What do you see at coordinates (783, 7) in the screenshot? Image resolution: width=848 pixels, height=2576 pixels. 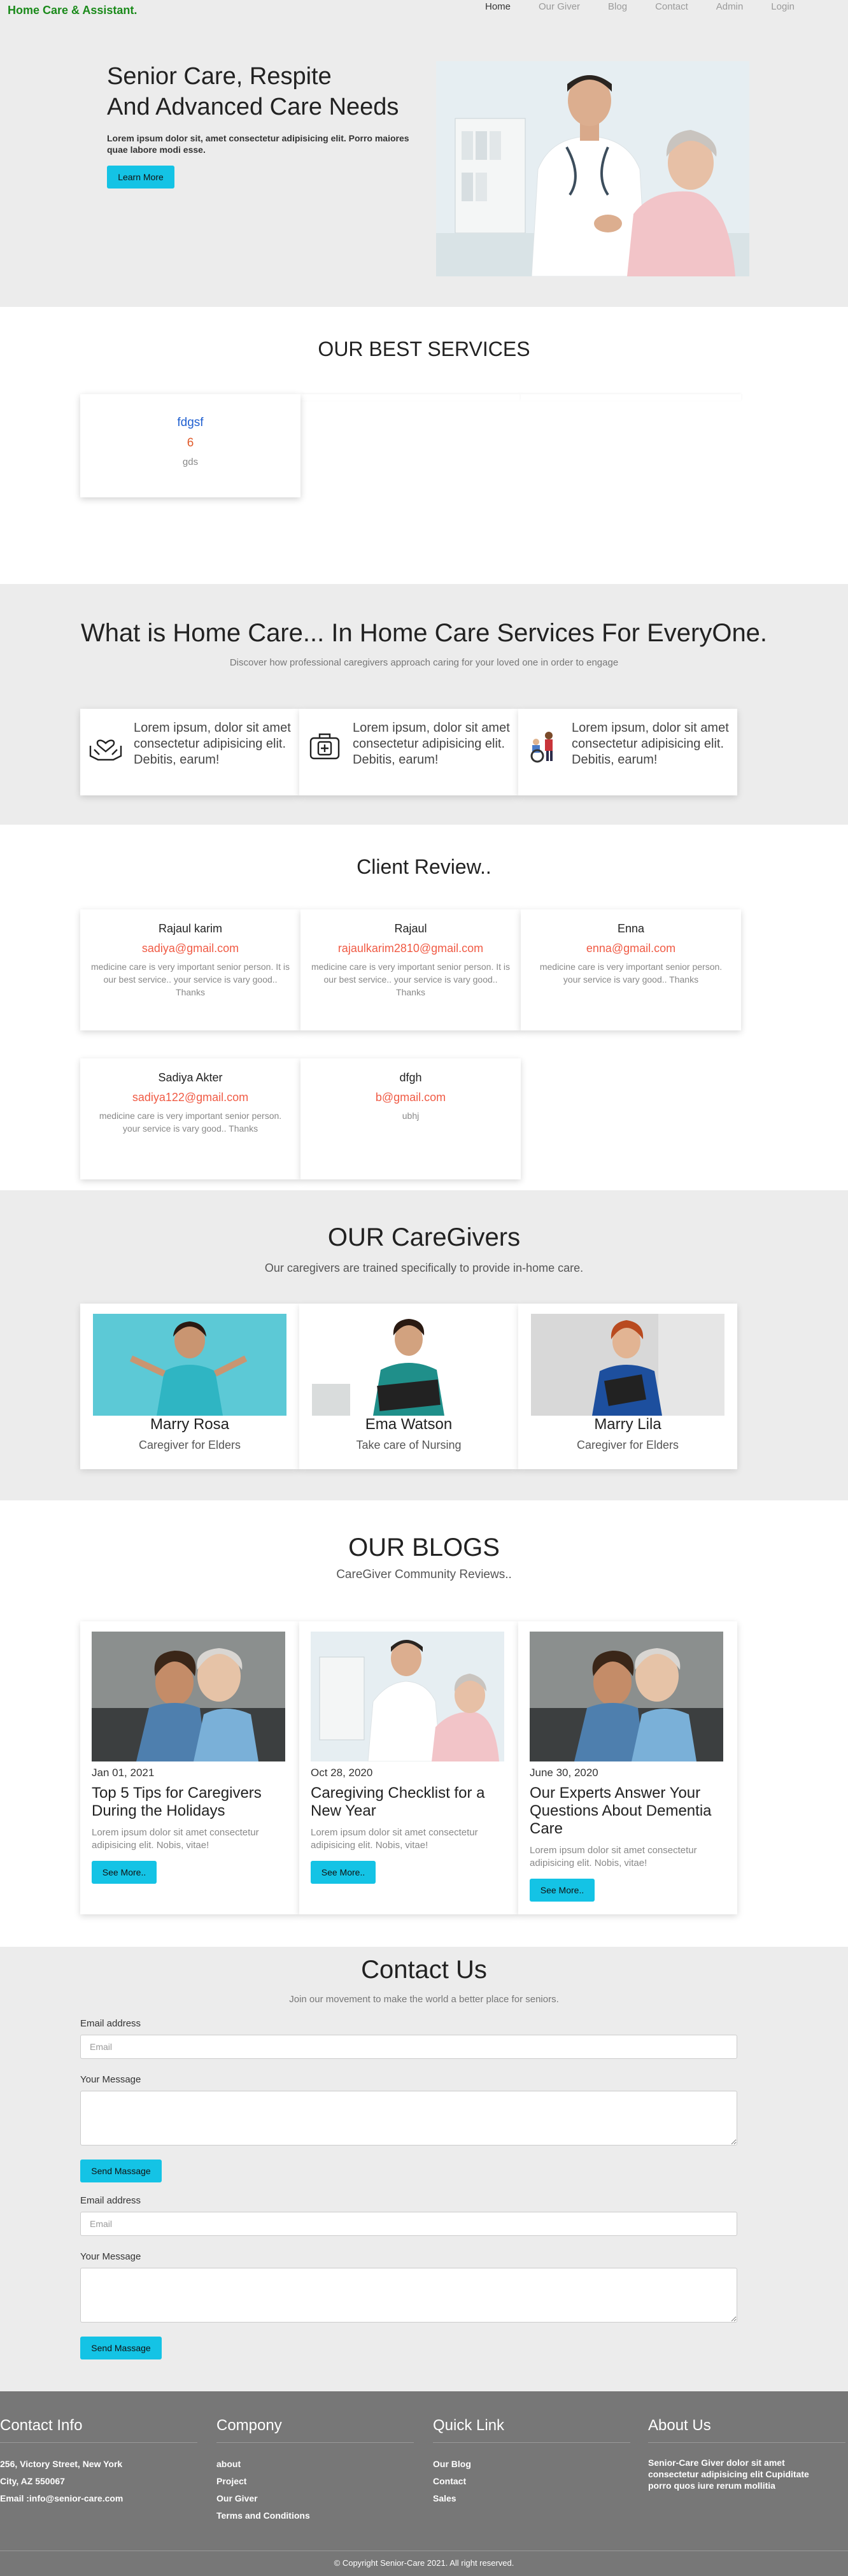 I see `nav-link-login: Login` at bounding box center [783, 7].